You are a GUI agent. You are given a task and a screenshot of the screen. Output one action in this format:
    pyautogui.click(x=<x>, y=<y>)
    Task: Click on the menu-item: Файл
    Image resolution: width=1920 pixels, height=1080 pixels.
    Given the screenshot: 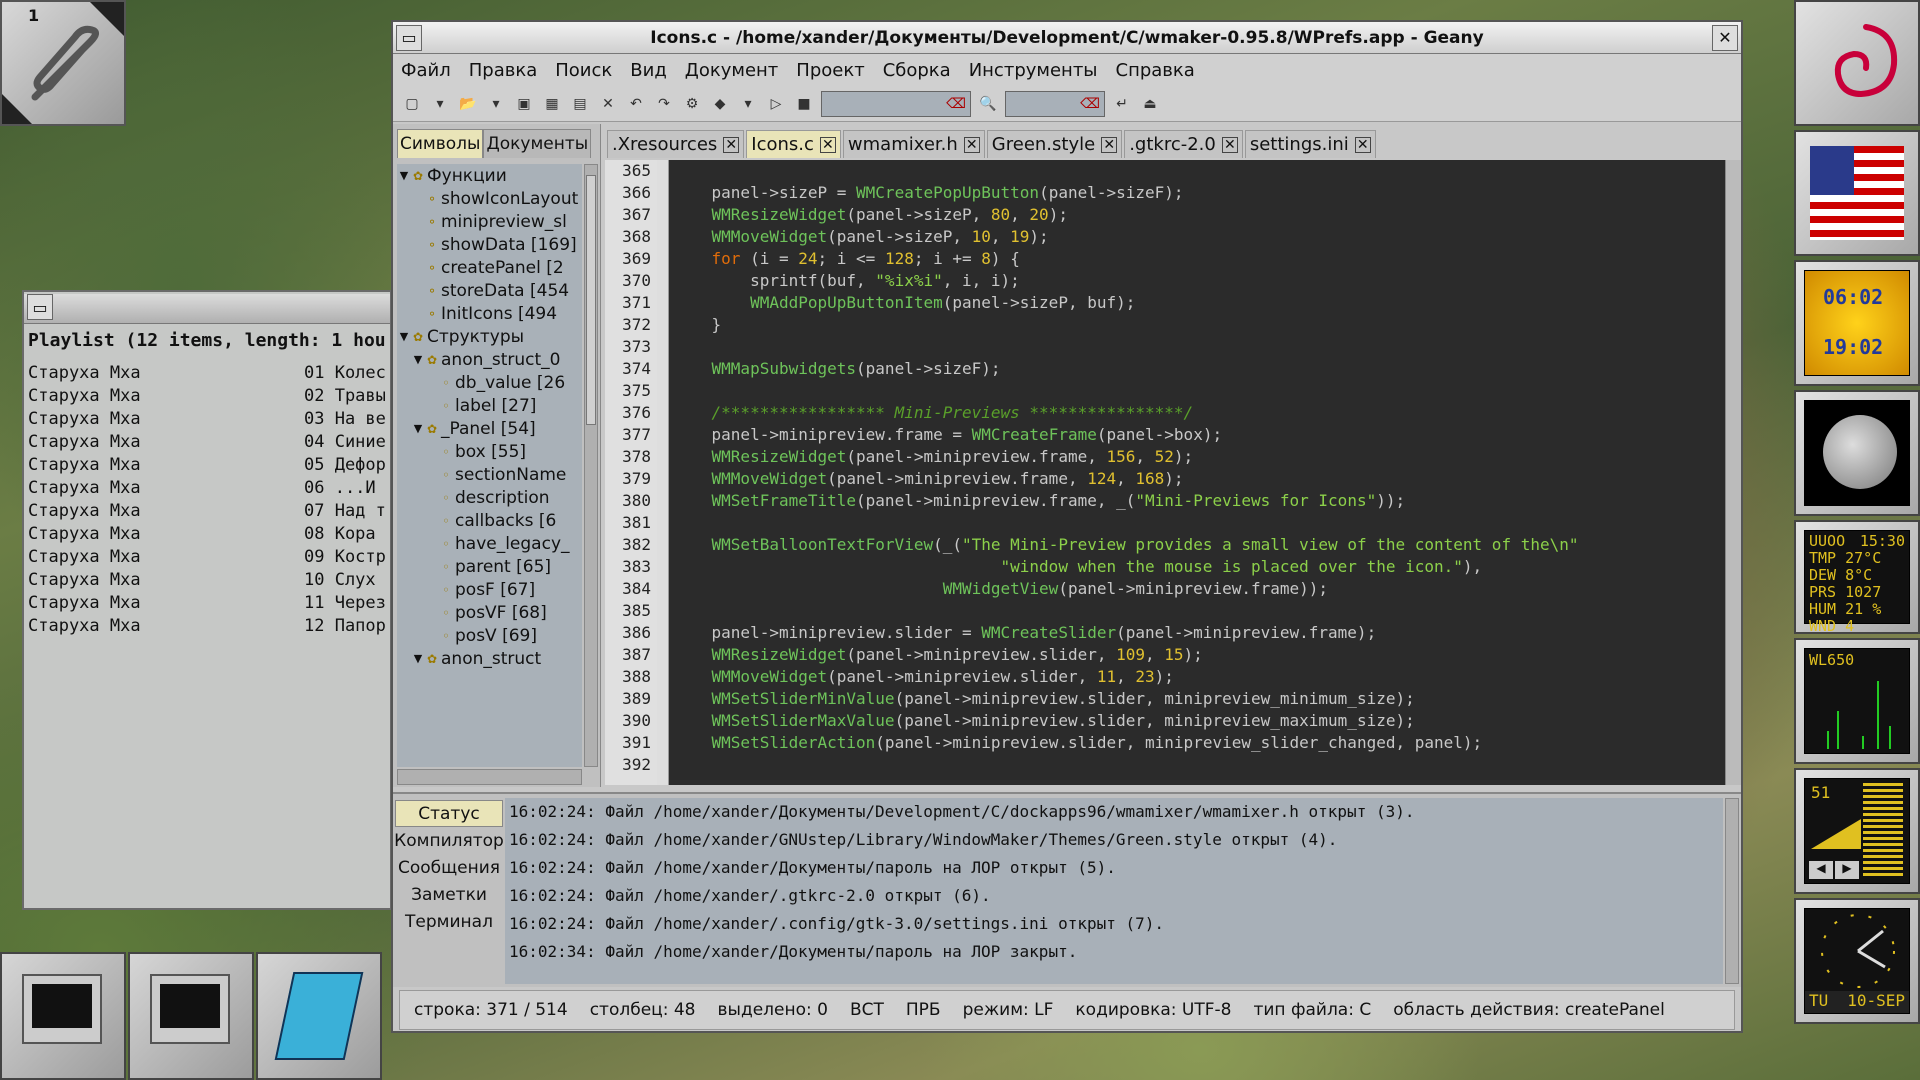 What is the action you would take?
    pyautogui.click(x=426, y=70)
    